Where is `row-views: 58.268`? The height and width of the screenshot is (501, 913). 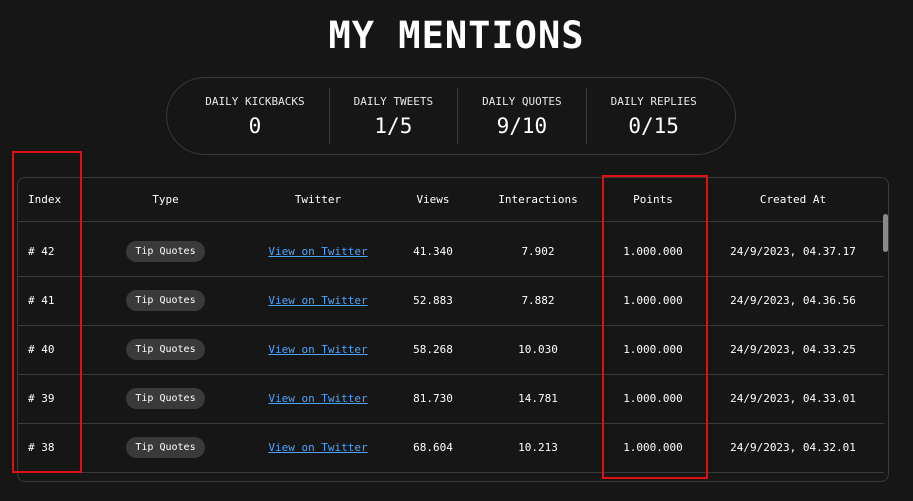
row-views: 58.268 is located at coordinates (433, 349).